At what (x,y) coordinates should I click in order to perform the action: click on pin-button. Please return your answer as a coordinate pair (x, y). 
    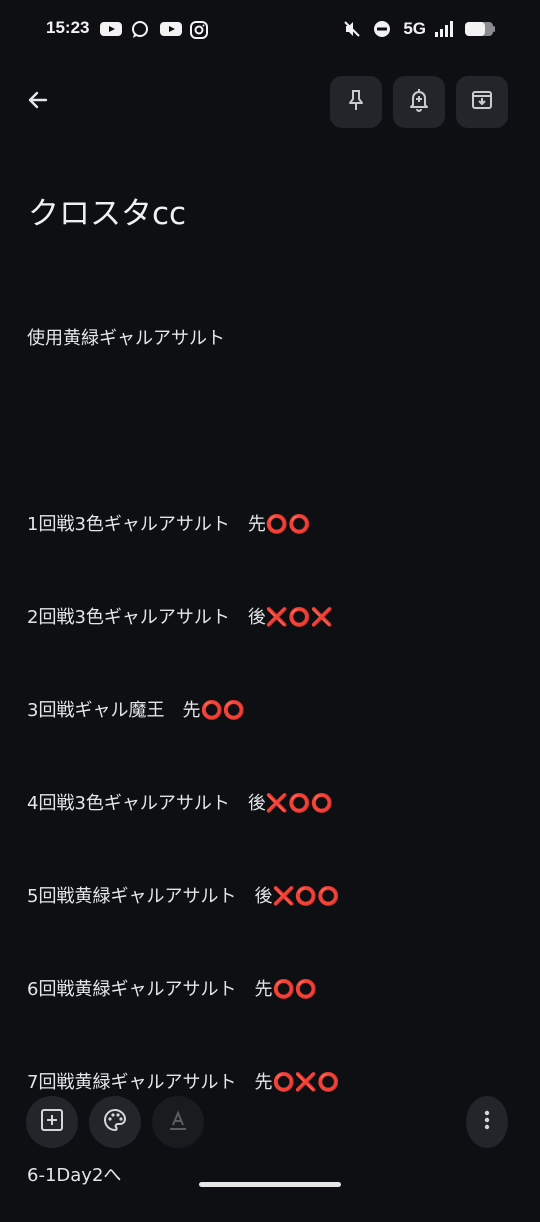
    Looking at the image, I should click on (356, 102).